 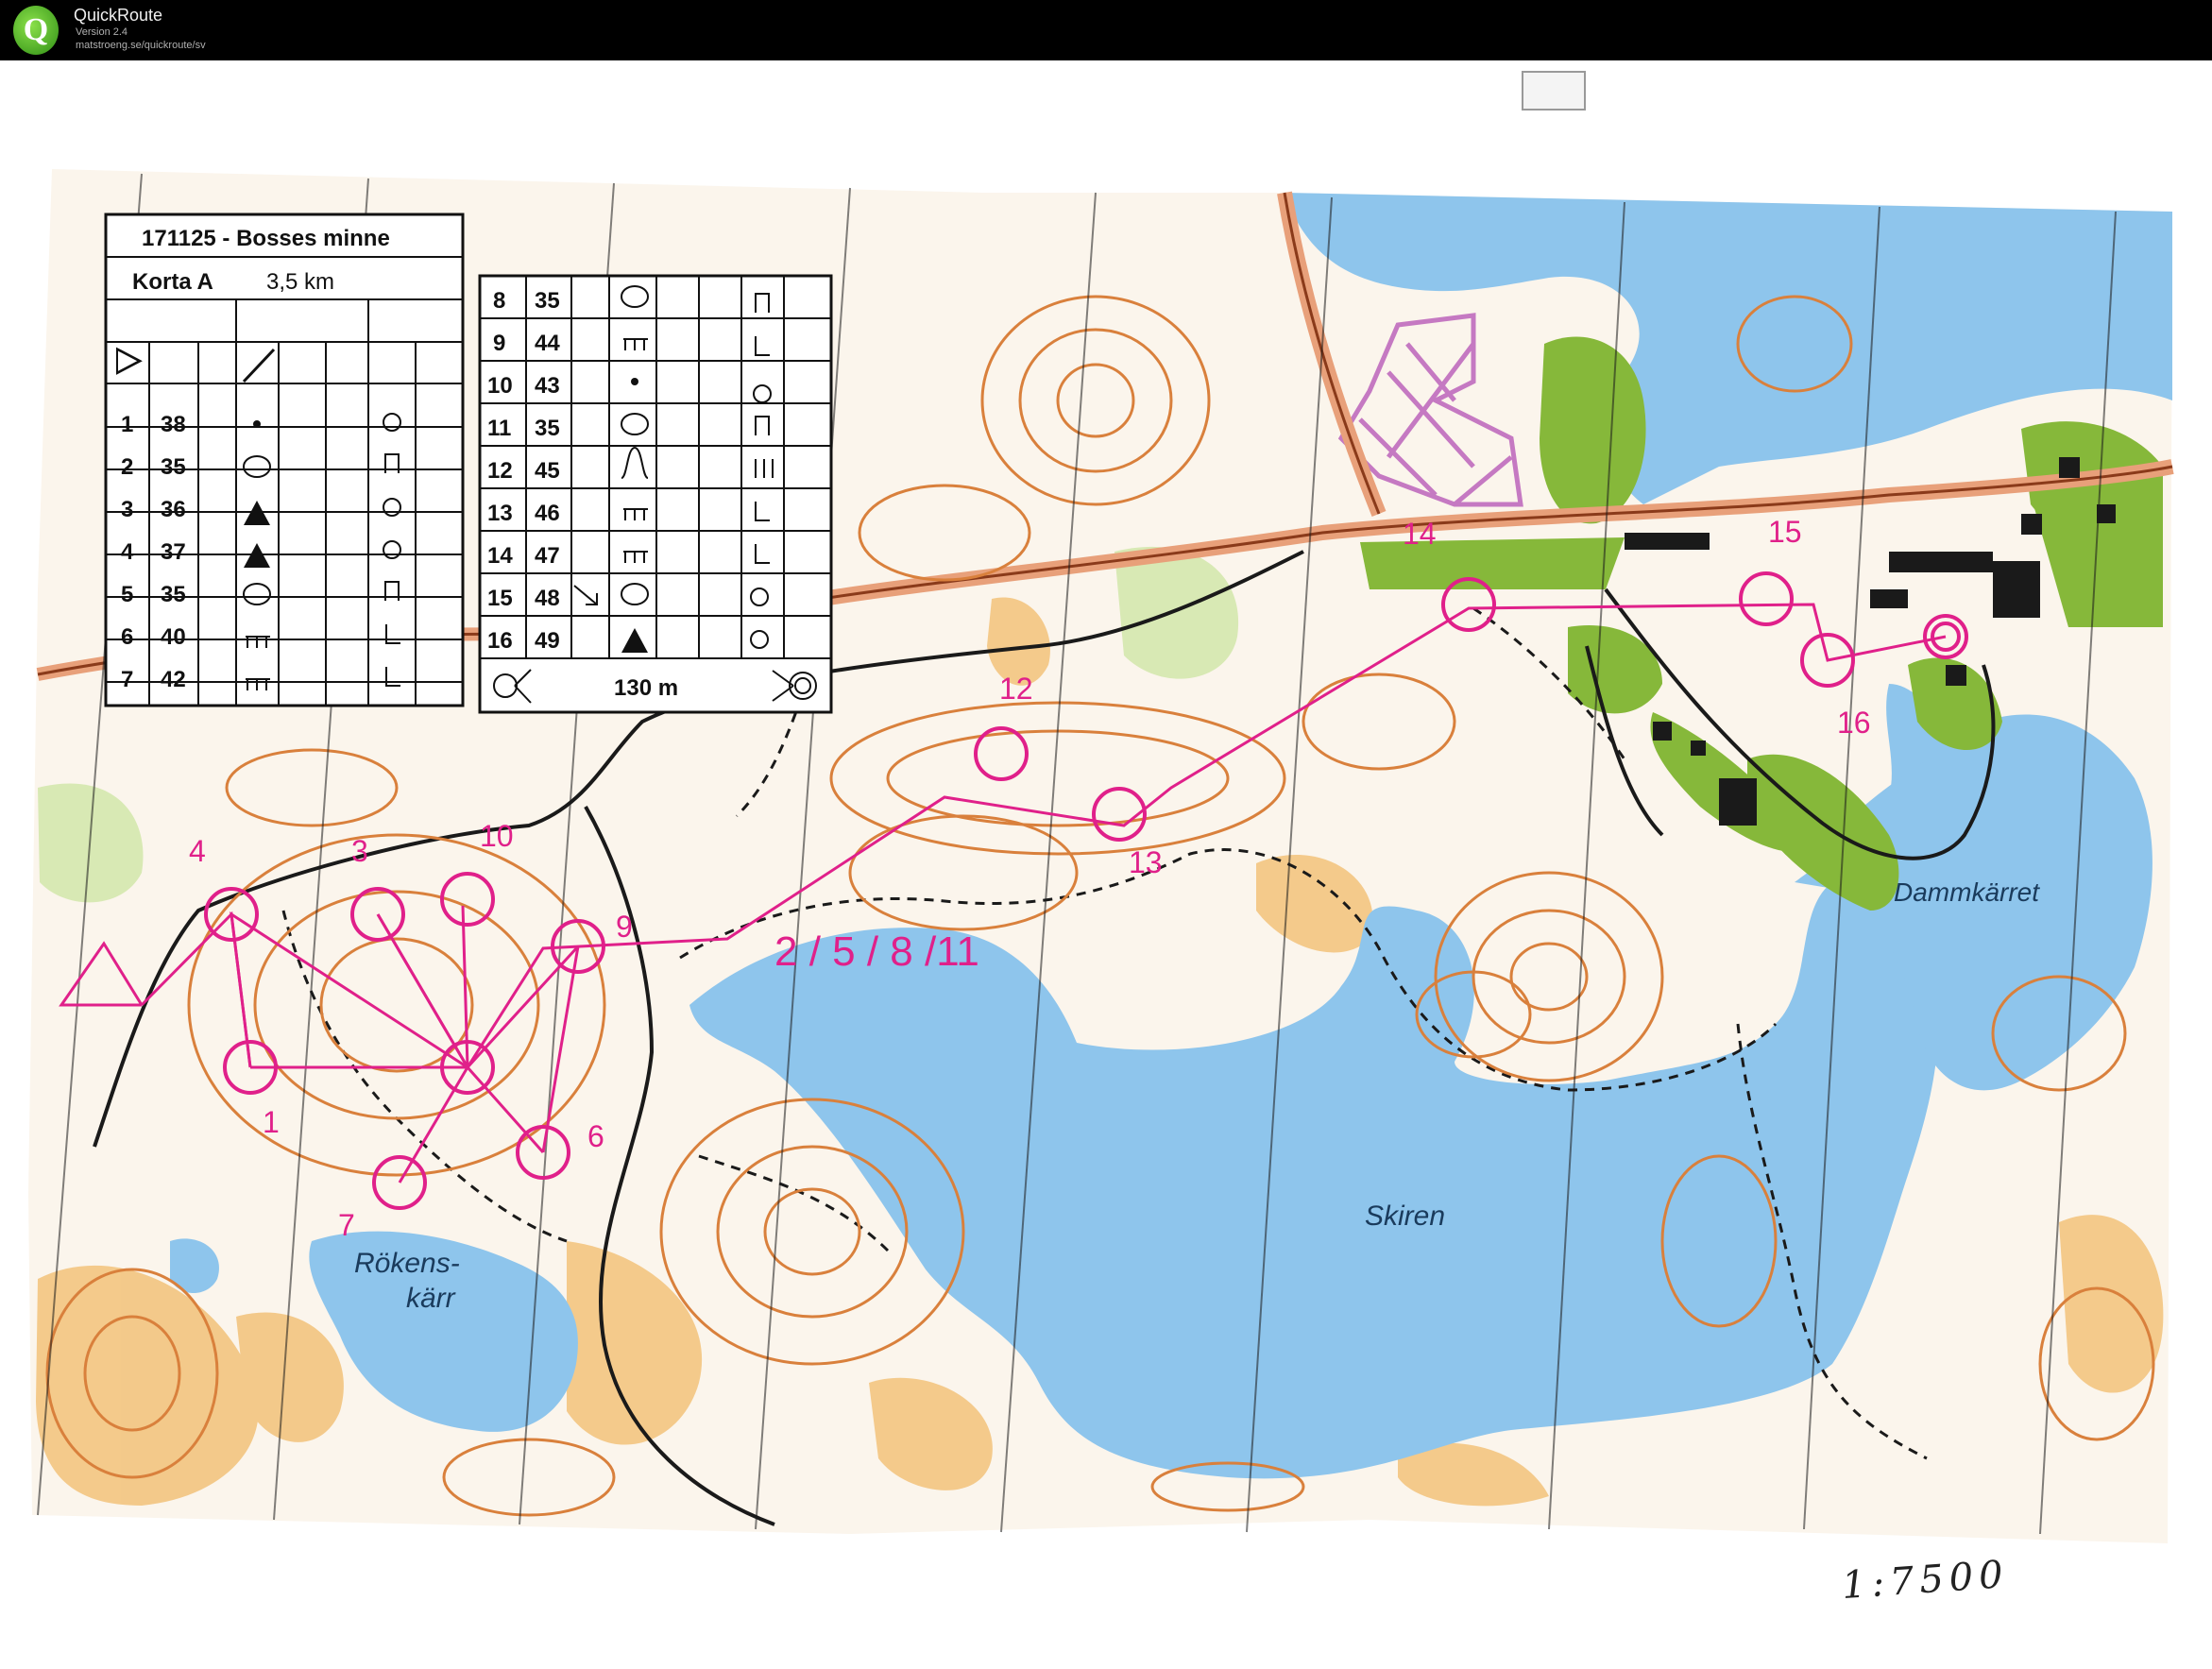 I want to click on legend-row-1-num: 1, so click(x=127, y=425).